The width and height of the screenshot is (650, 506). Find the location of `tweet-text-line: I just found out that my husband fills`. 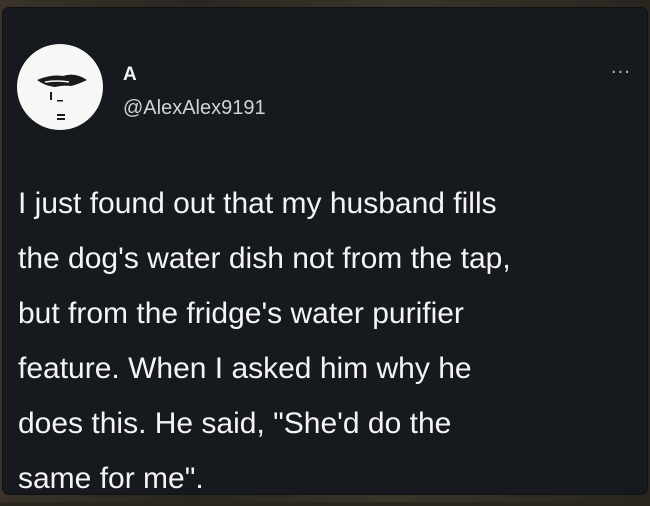

tweet-text-line: I just found out that my husband fills is located at coordinates (257, 203).